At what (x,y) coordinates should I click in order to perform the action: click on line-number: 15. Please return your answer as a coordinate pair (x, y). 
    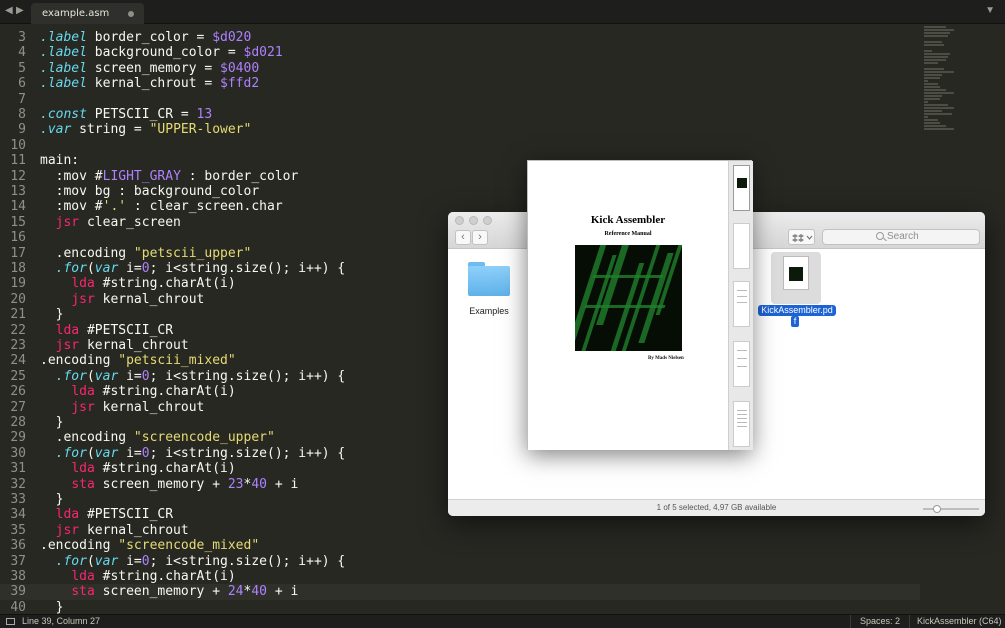
    Looking at the image, I should click on (18, 222).